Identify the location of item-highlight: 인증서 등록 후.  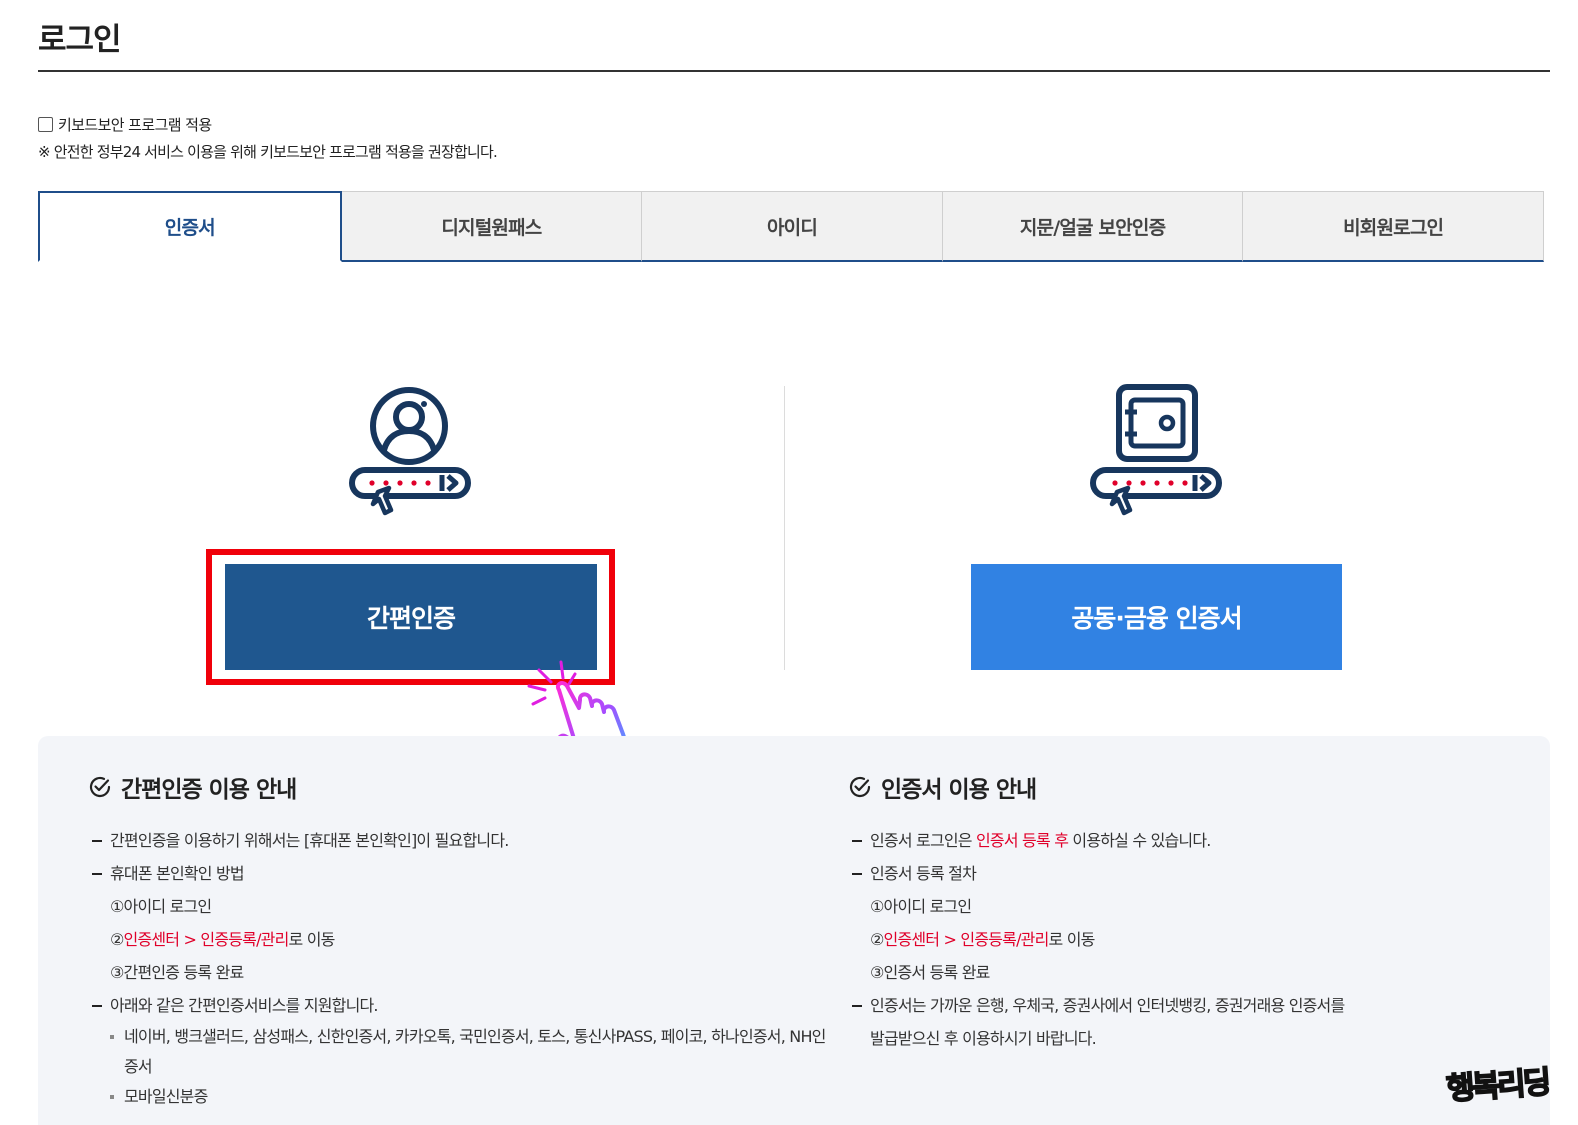
(1022, 840).